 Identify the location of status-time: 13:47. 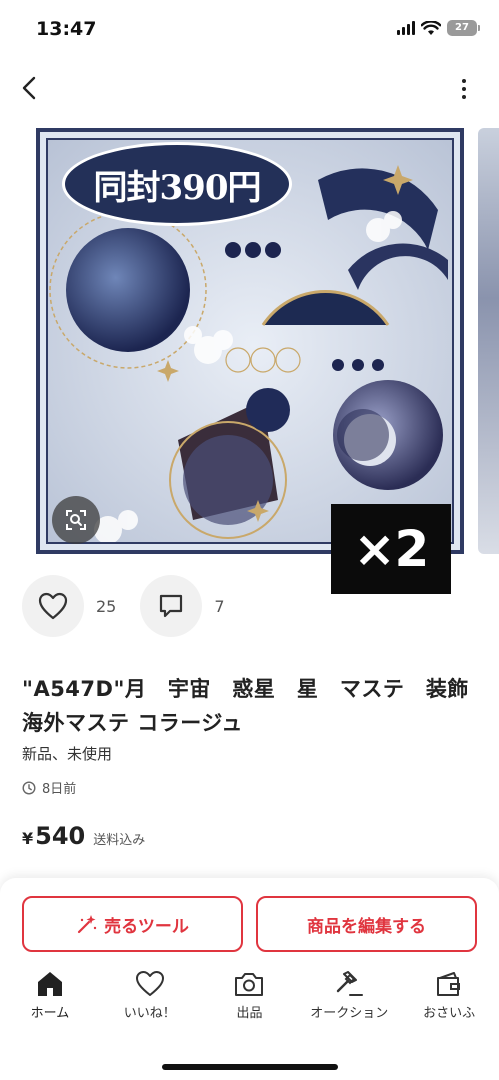
(66, 29).